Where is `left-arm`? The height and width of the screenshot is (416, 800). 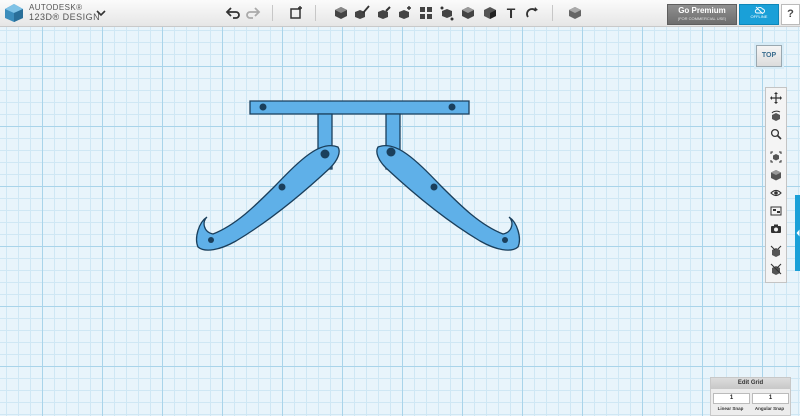
left-arm is located at coordinates (267, 198).